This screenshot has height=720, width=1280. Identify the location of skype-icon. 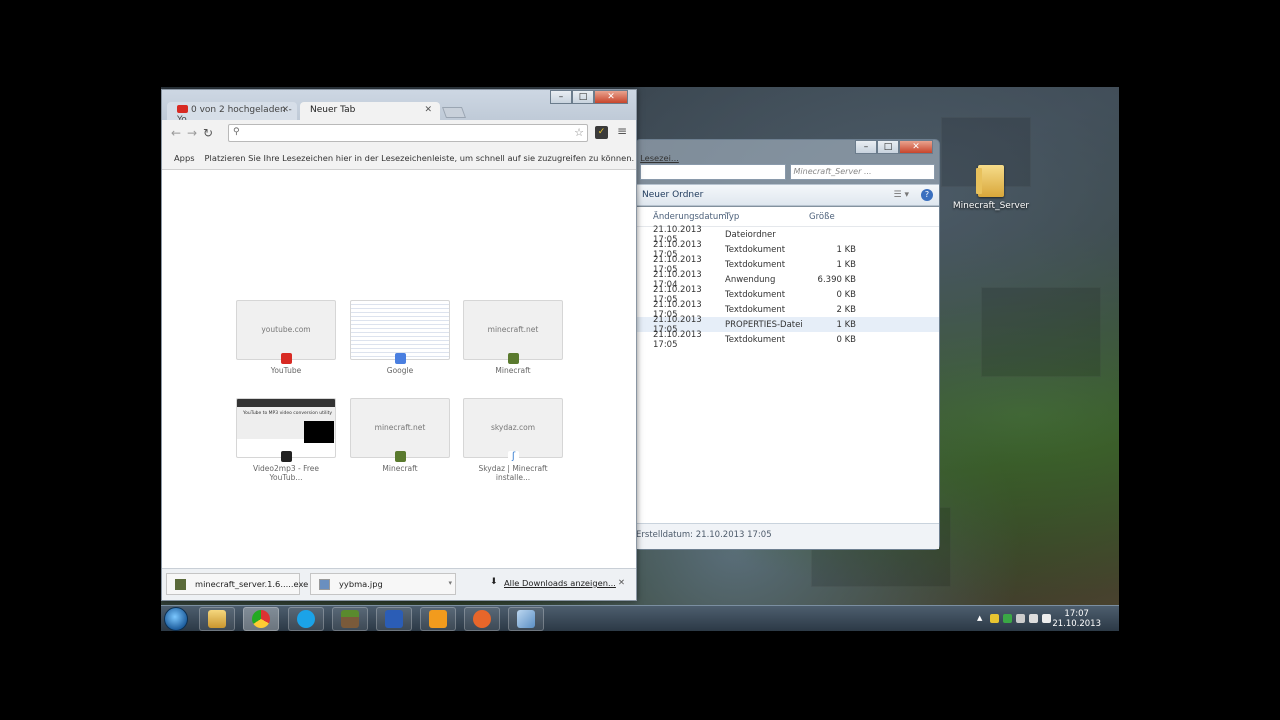
(306, 619).